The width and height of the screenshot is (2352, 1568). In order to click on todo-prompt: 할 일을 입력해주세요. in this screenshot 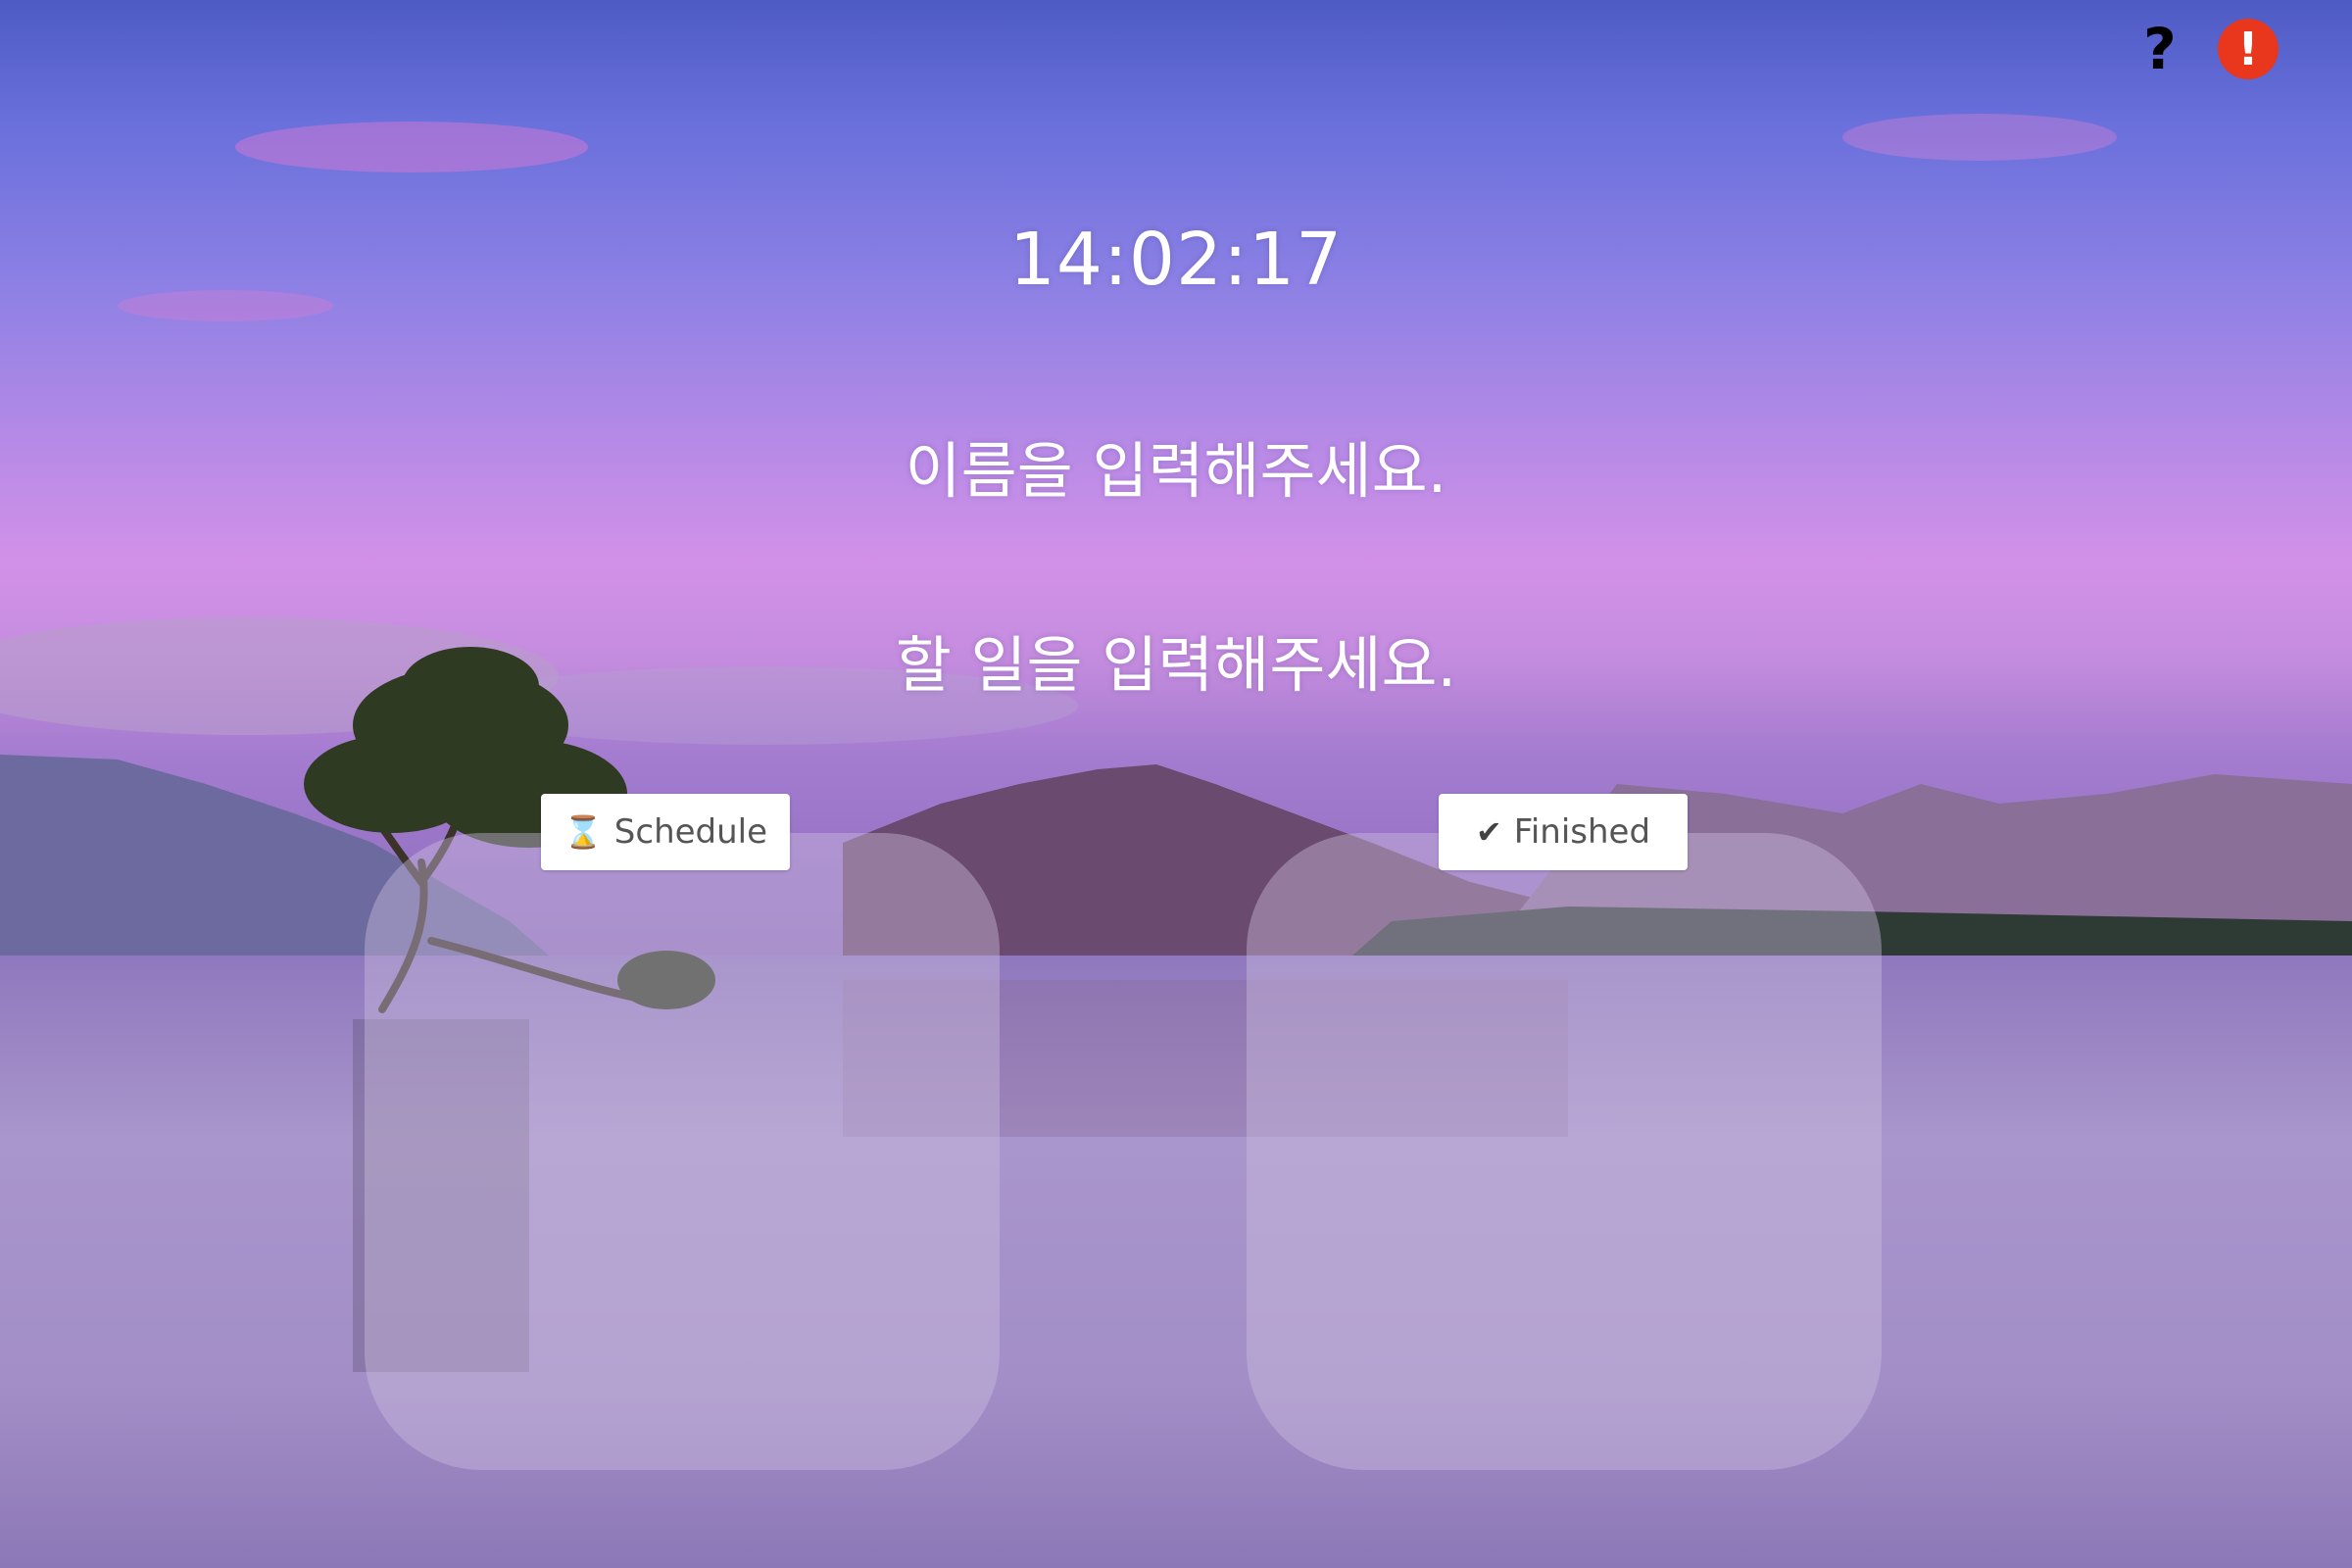, I will do `click(1176, 659)`.